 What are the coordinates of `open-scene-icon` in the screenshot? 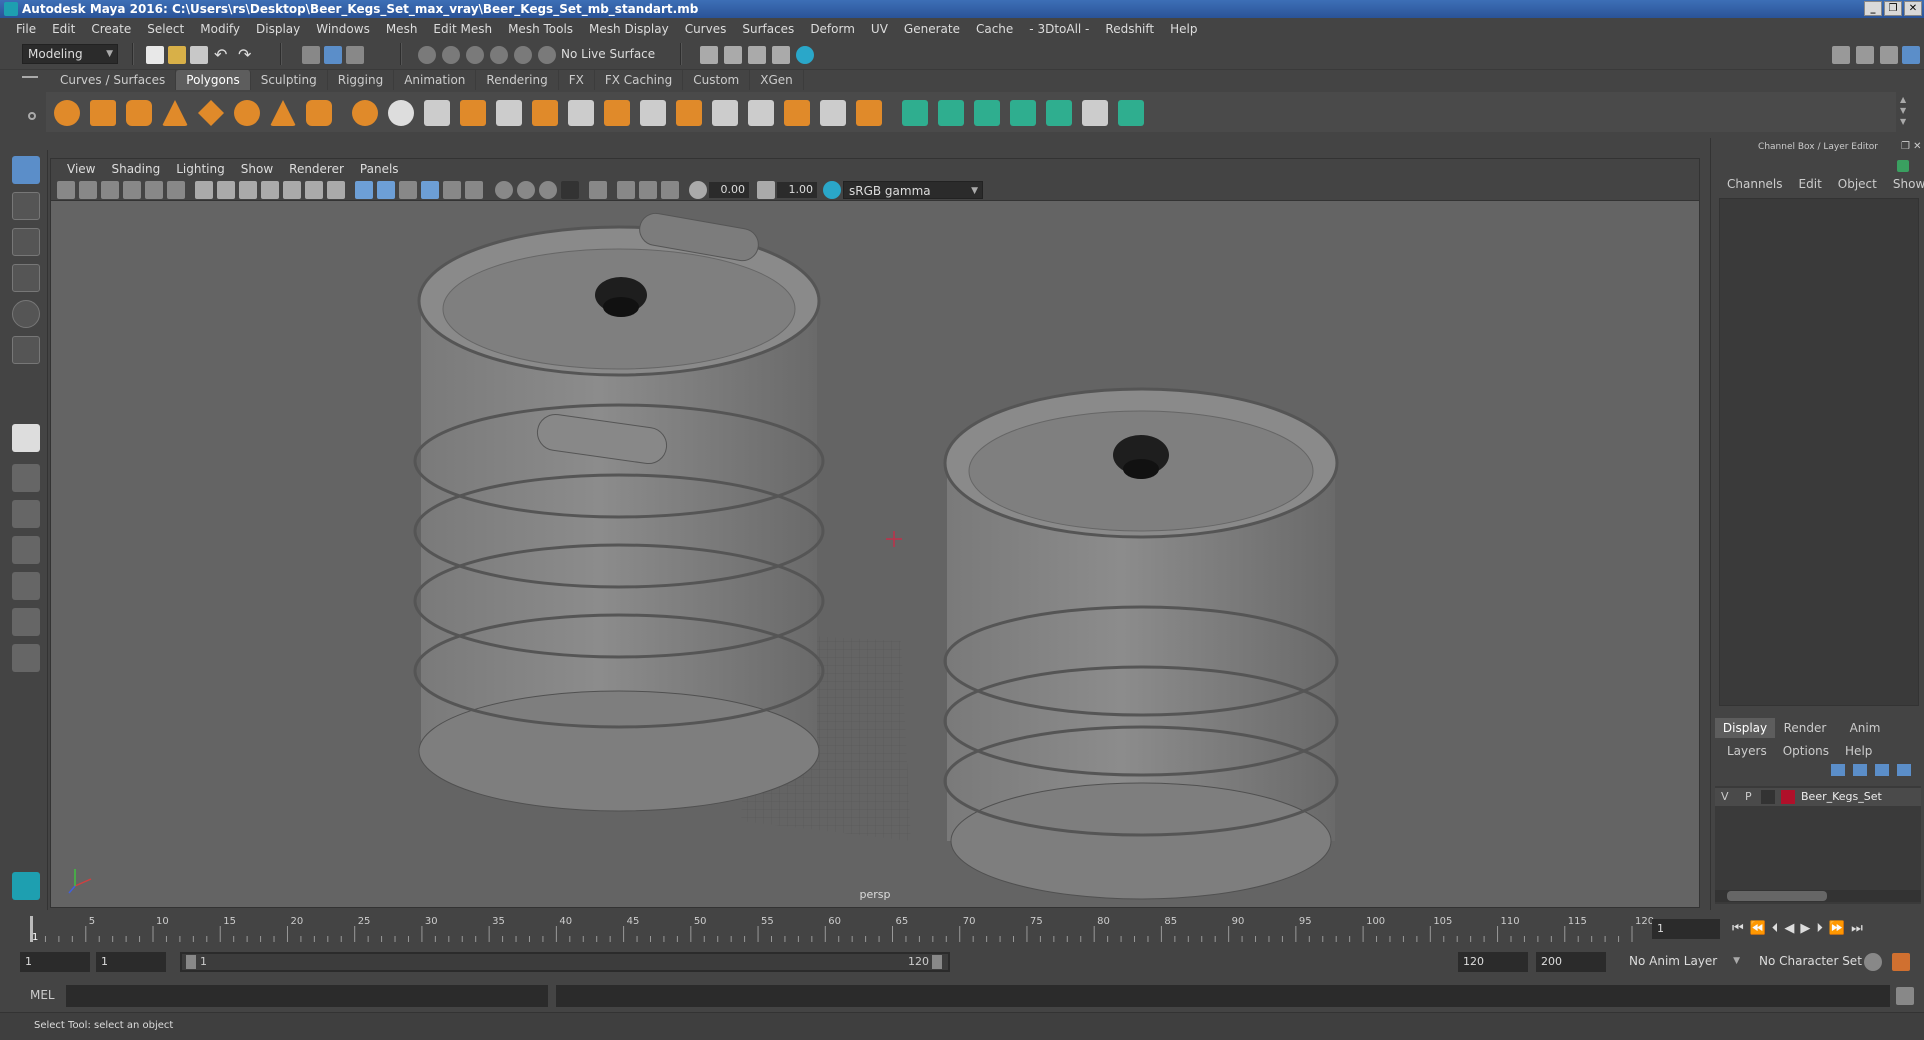 It's located at (177, 55).